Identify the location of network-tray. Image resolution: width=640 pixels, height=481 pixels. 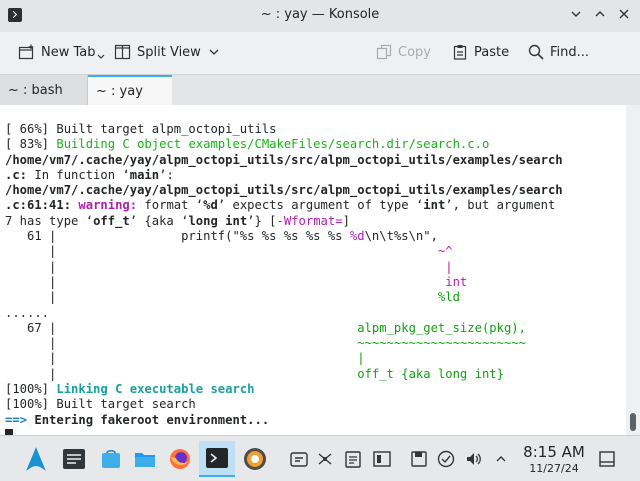
(325, 459).